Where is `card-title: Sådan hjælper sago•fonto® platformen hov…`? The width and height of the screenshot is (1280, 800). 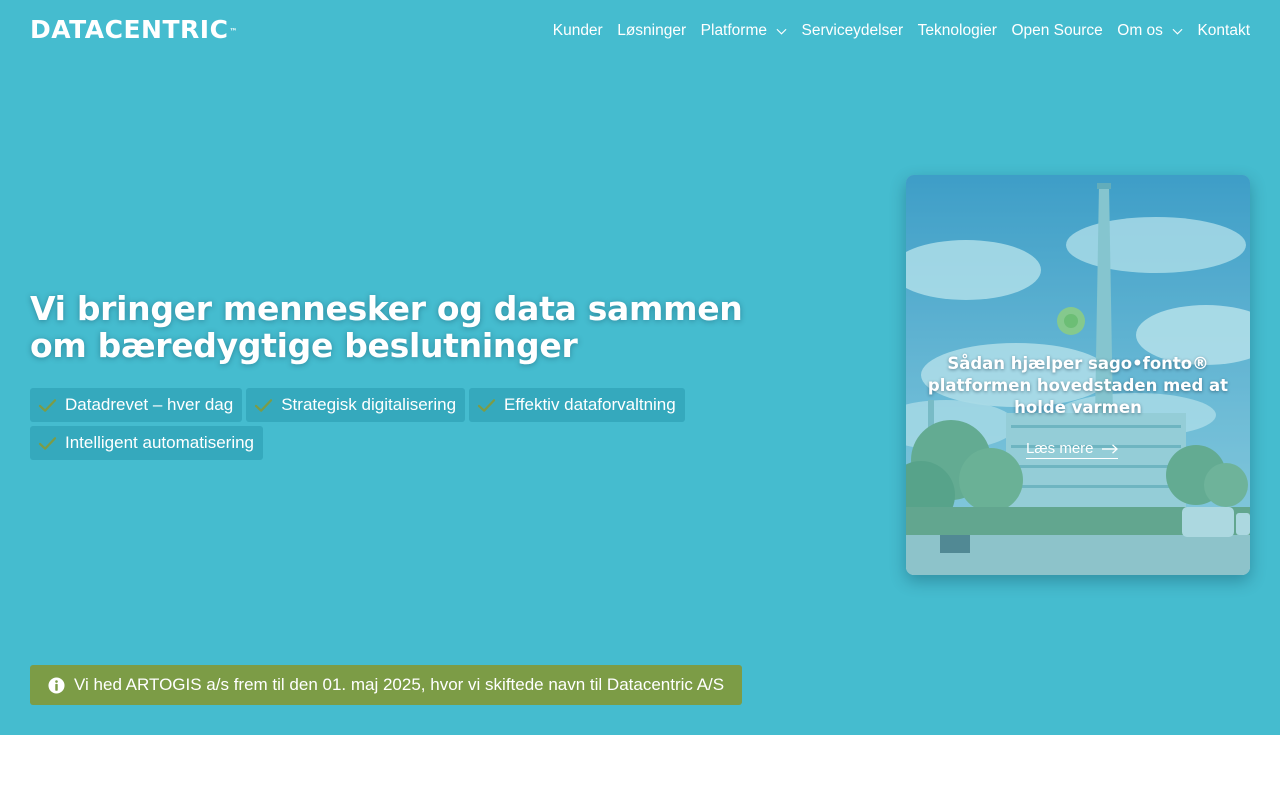 card-title: Sådan hjælper sago•fonto® platformen hov… is located at coordinates (1078, 385).